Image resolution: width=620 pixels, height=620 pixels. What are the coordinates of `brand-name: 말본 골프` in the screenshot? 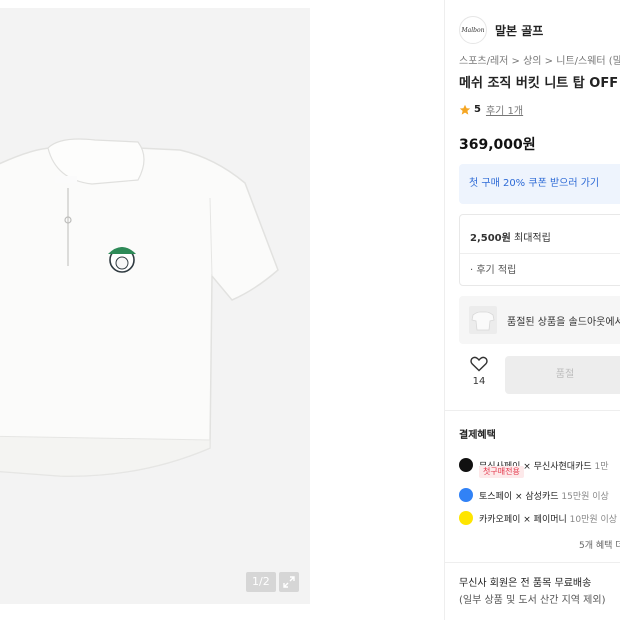 It's located at (519, 30).